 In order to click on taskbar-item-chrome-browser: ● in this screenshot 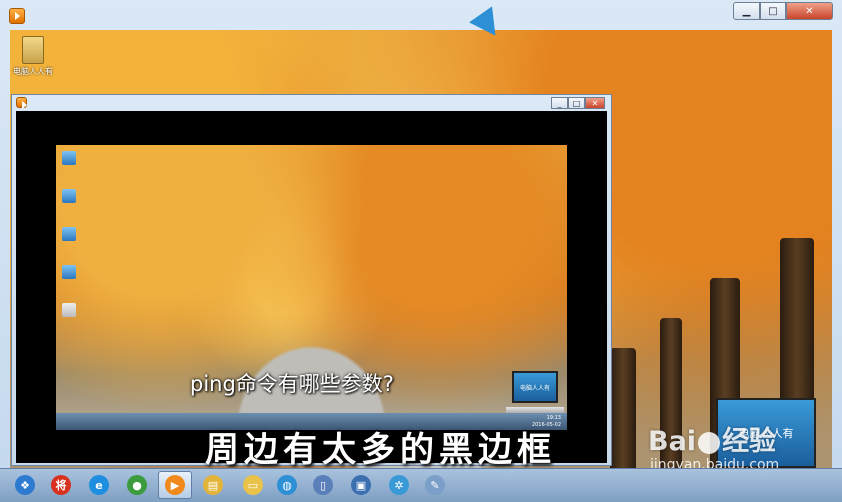, I will do `click(137, 485)`.